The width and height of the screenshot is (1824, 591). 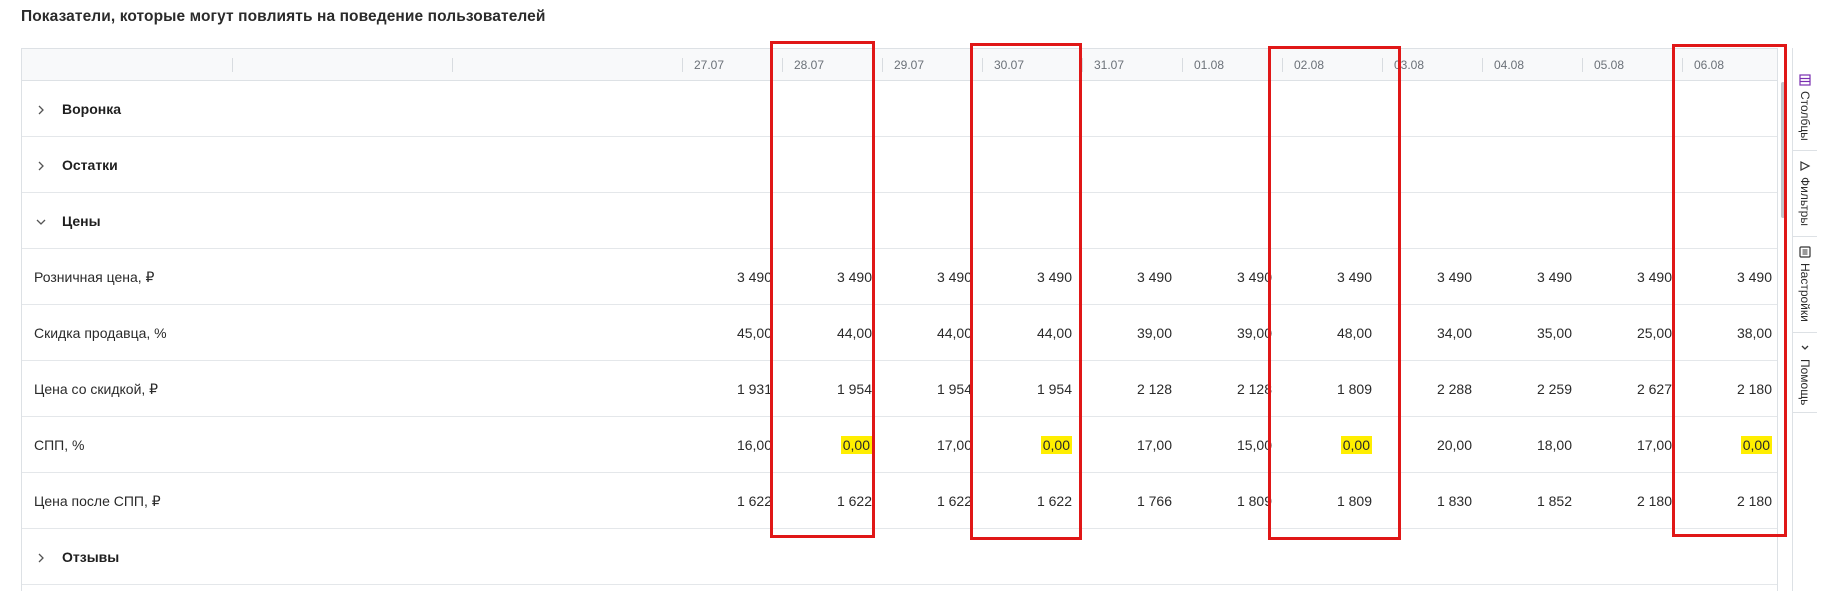 I want to click on date-header: 29.07, so click(x=903, y=65).